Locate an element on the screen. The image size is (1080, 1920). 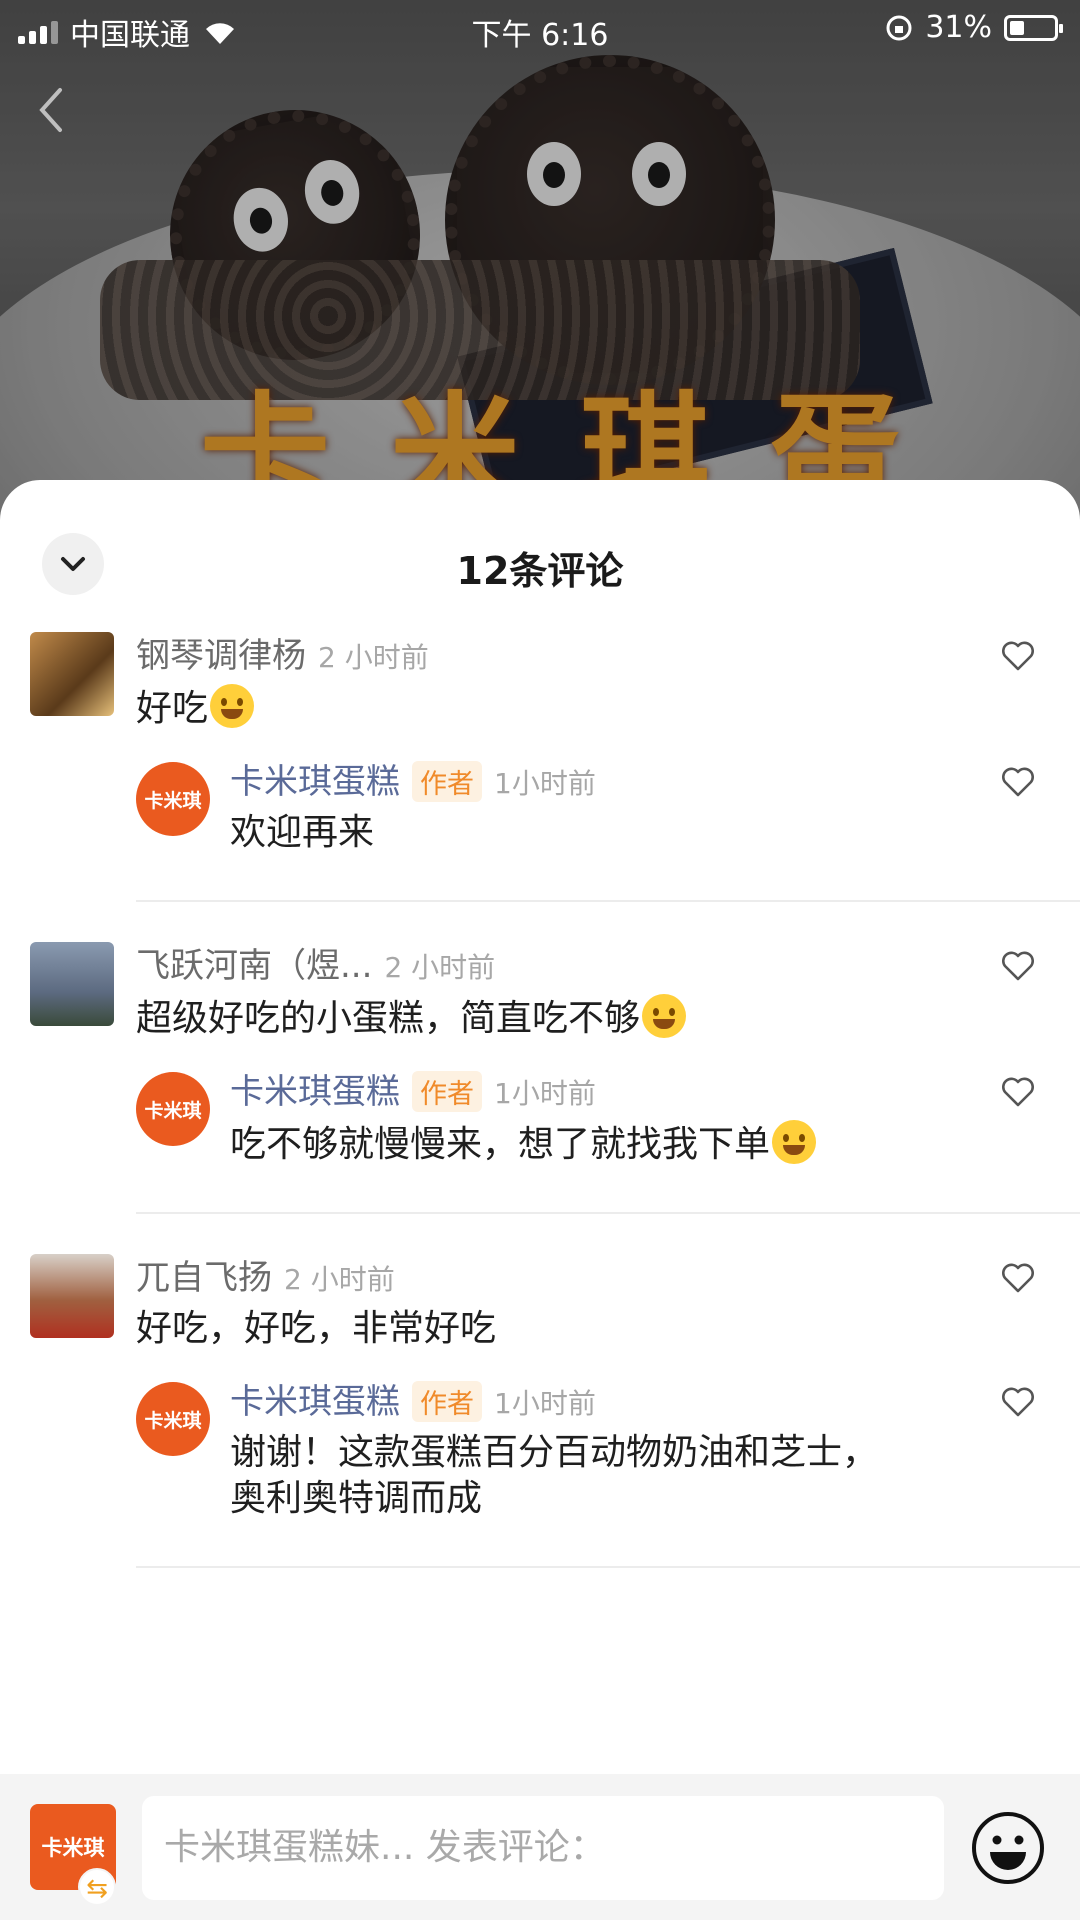
reply-item: 卡米琪 卡米琪蛋糕 作者 1小时前 吃不够就慢慢来，想了就找我下单 is located at coordinates (585, 1116).